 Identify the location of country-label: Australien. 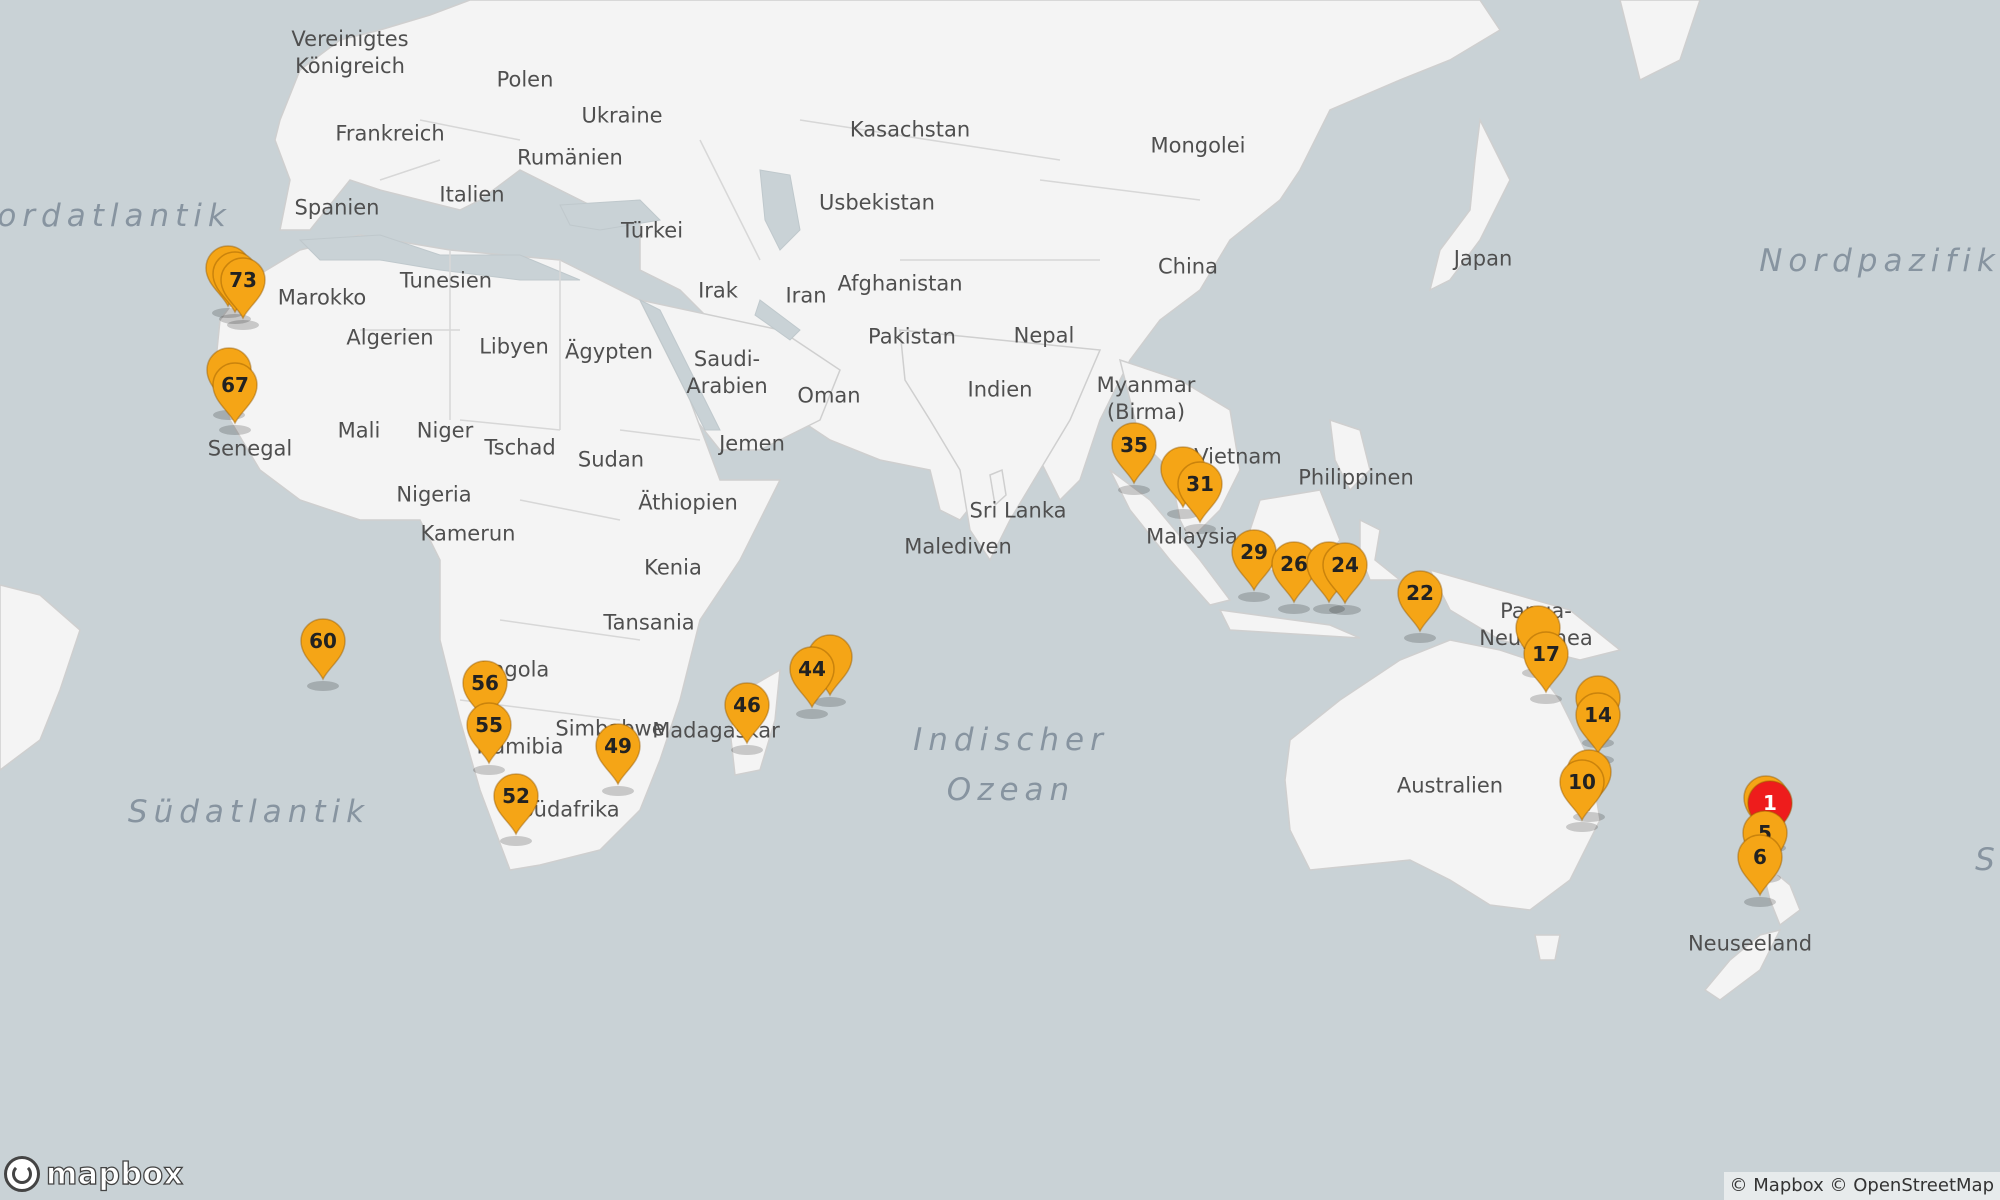
(1450, 786).